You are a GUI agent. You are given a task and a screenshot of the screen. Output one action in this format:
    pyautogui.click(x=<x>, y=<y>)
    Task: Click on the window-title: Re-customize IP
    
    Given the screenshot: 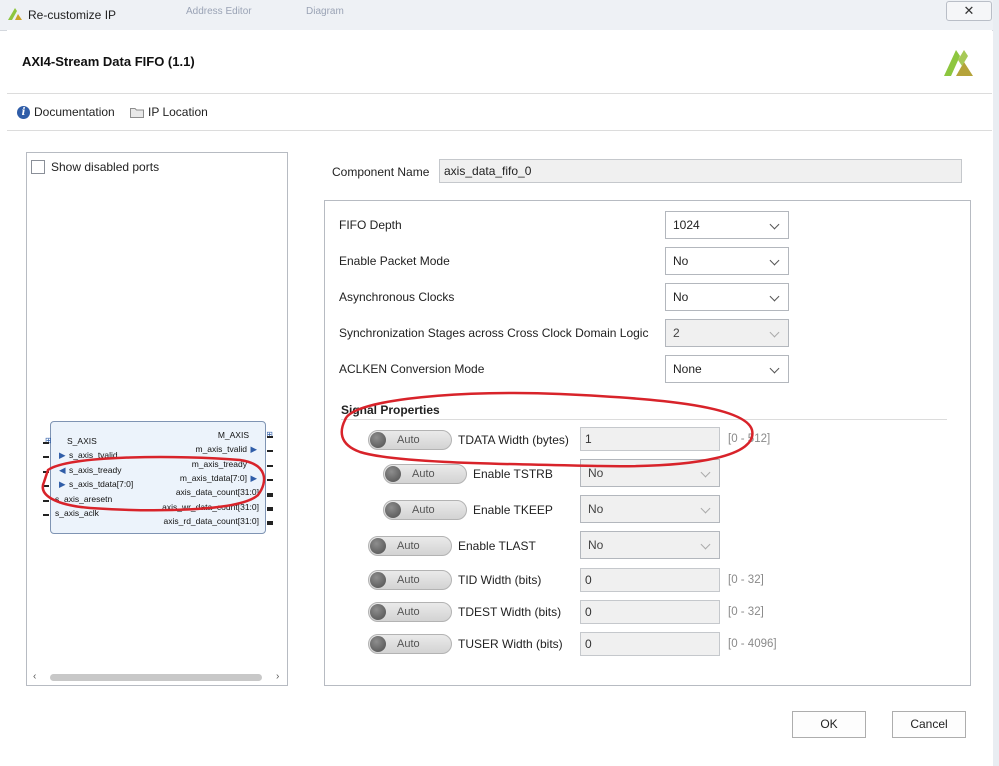 What is the action you would take?
    pyautogui.click(x=72, y=15)
    